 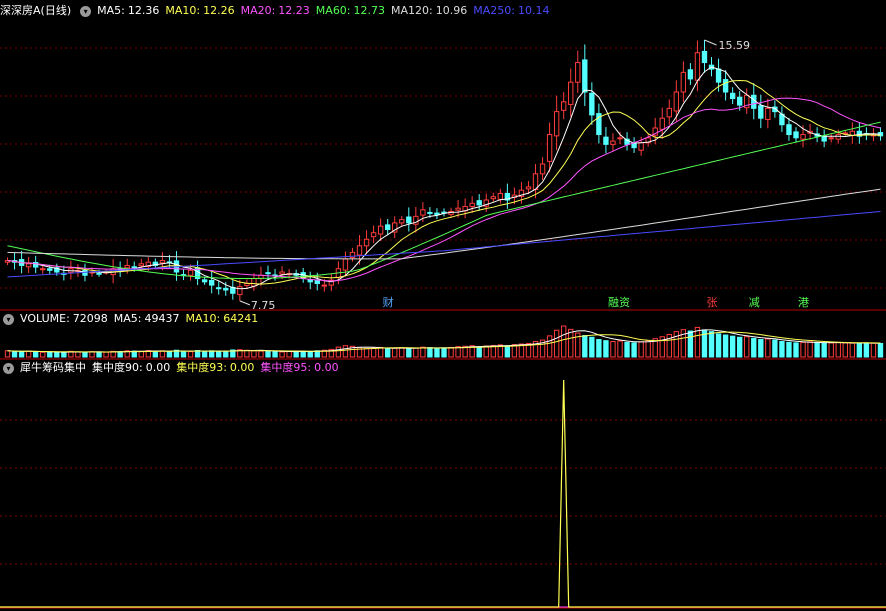 What do you see at coordinates (710, 42) in the screenshot?
I see `high-annotation-arrow` at bounding box center [710, 42].